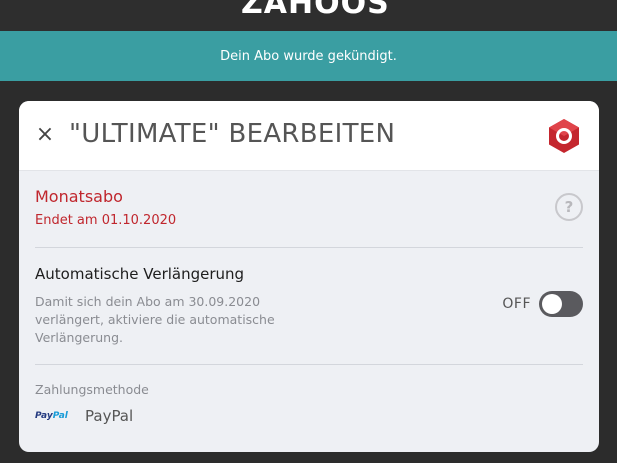 The height and width of the screenshot is (463, 617). What do you see at coordinates (309, 207) in the screenshot?
I see `plan-section: Monatsabo Endet am 01.10.2020 ?` at bounding box center [309, 207].